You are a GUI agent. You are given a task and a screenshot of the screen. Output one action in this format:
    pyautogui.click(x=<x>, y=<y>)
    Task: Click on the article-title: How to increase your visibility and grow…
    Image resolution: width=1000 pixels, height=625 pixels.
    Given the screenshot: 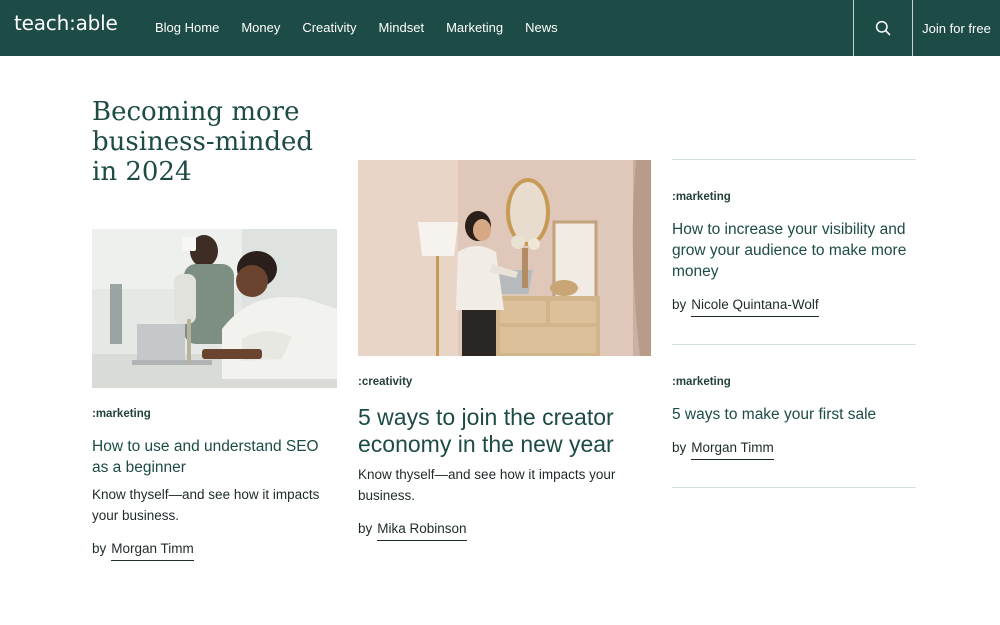 What is the action you would take?
    pyautogui.click(x=794, y=250)
    